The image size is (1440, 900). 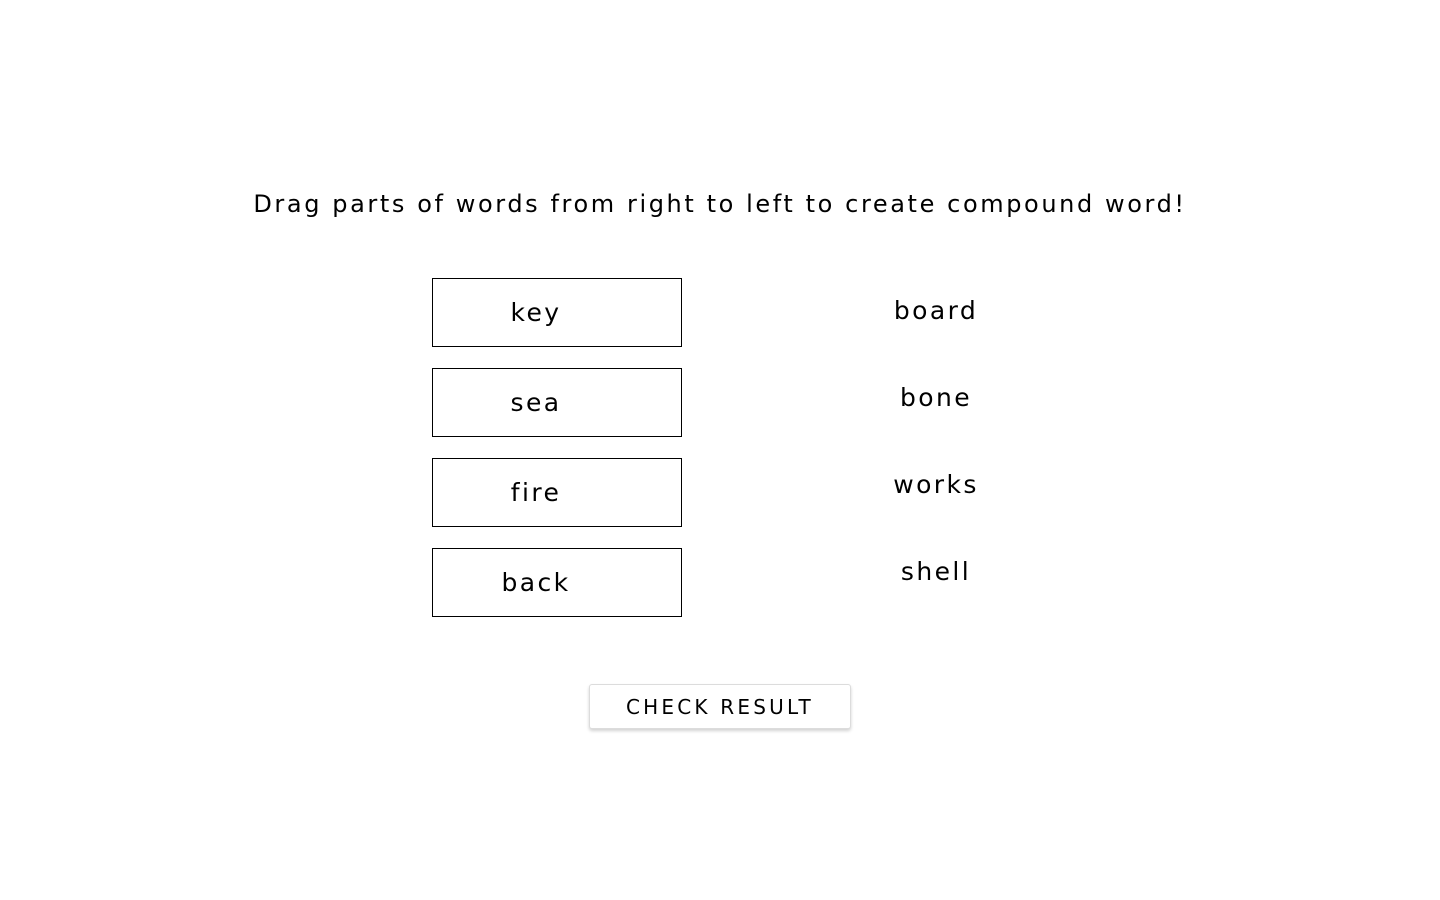 I want to click on first-part-label: back, so click(x=536, y=582).